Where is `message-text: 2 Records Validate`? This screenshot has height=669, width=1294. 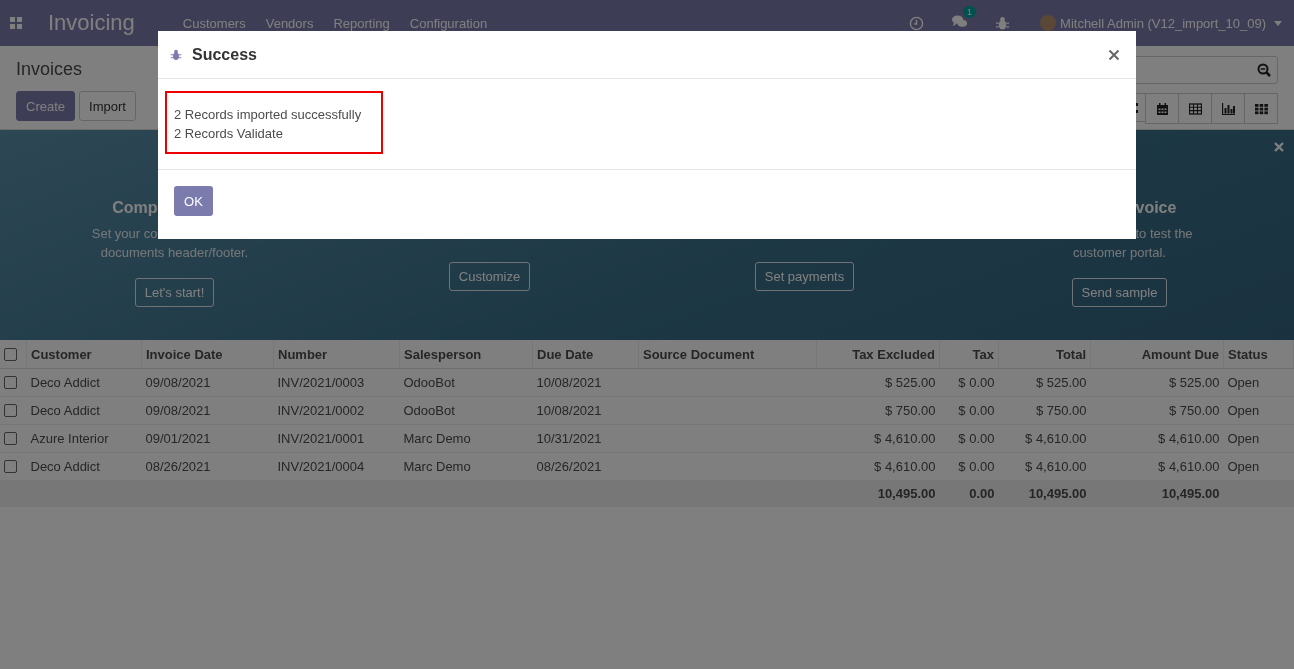
message-text: 2 Records Validate is located at coordinates (229, 134).